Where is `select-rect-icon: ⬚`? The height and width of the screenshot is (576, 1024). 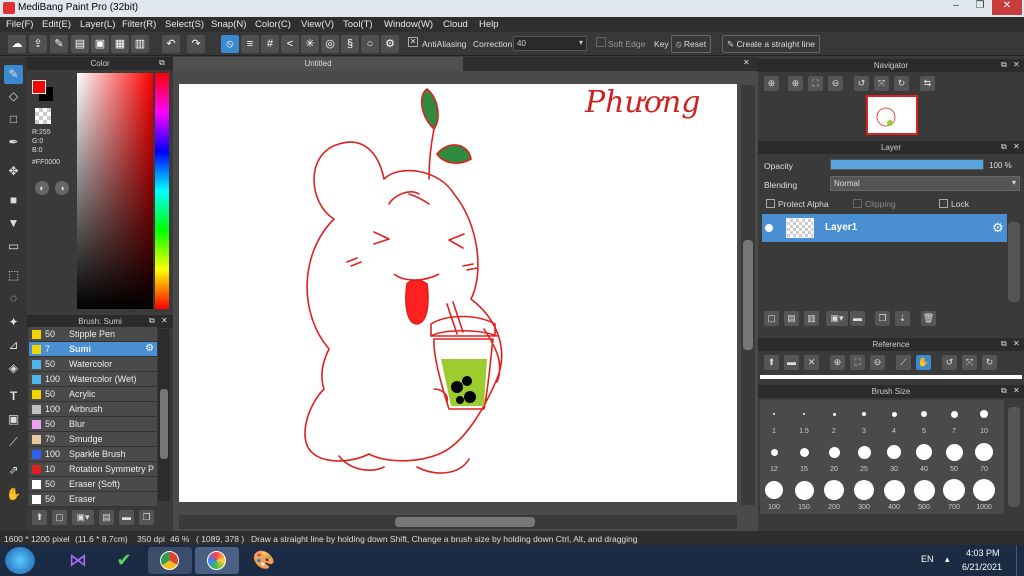
select-rect-icon: ⬚ is located at coordinates (13, 275).